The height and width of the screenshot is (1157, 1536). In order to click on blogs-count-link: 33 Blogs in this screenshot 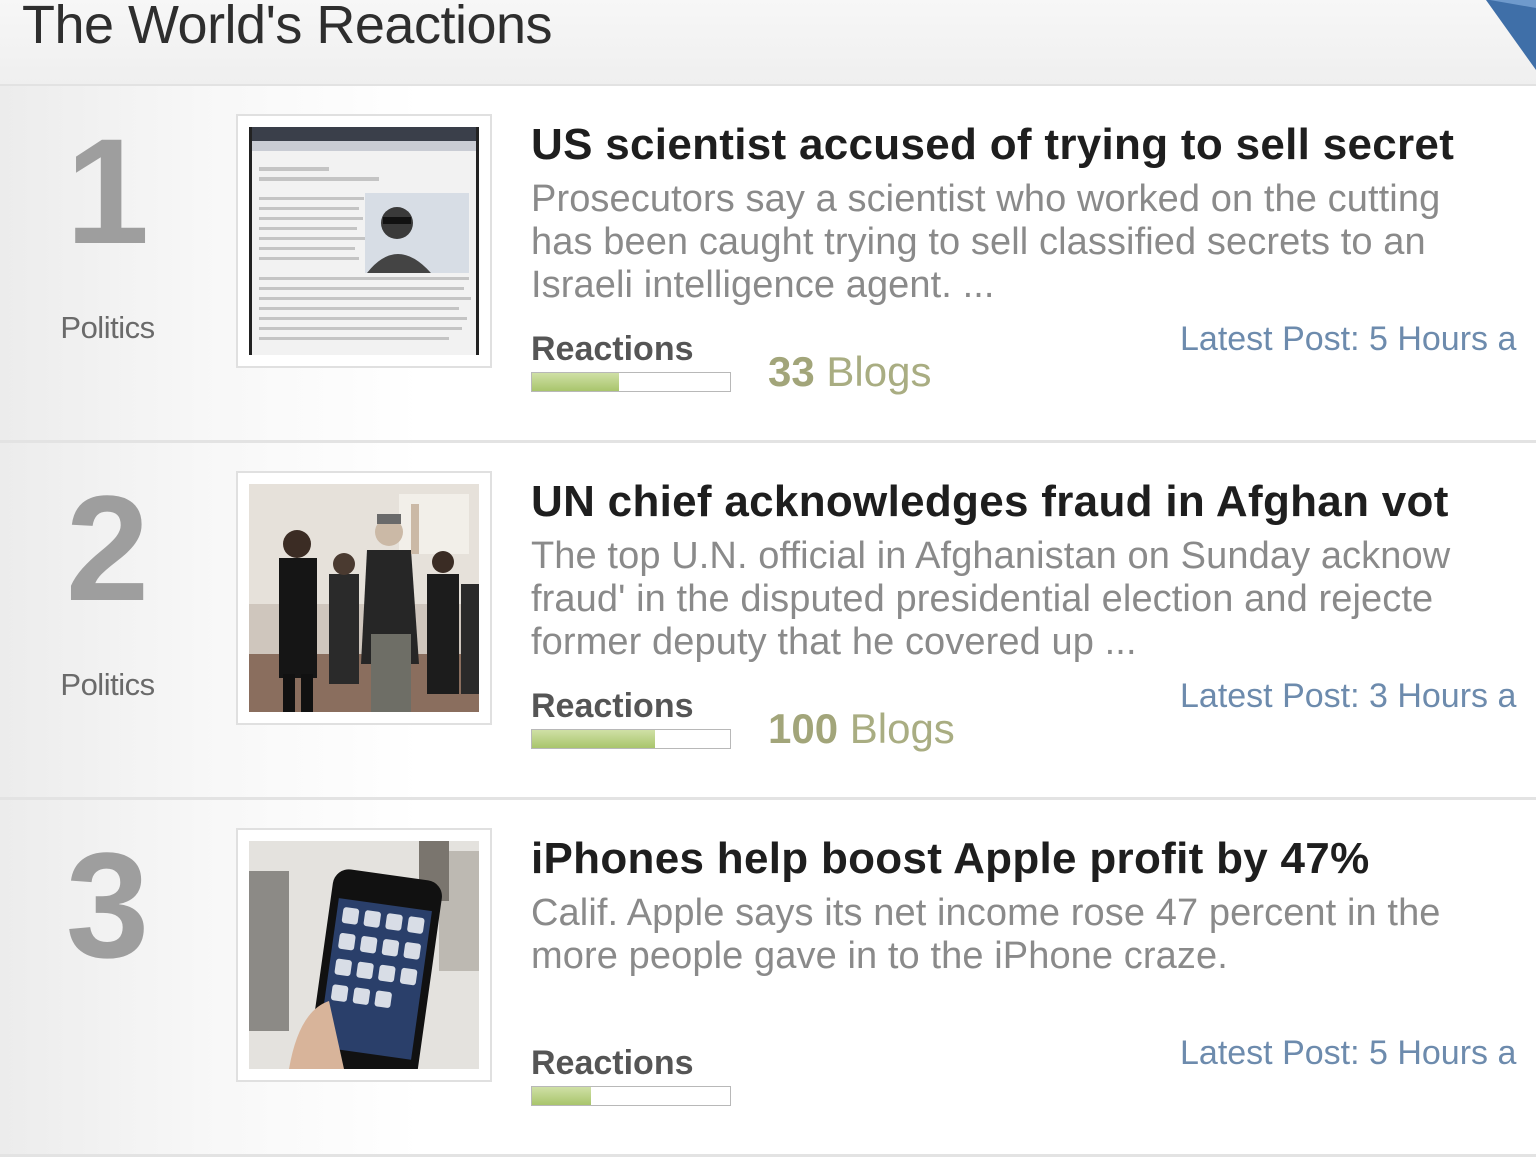, I will do `click(849, 372)`.